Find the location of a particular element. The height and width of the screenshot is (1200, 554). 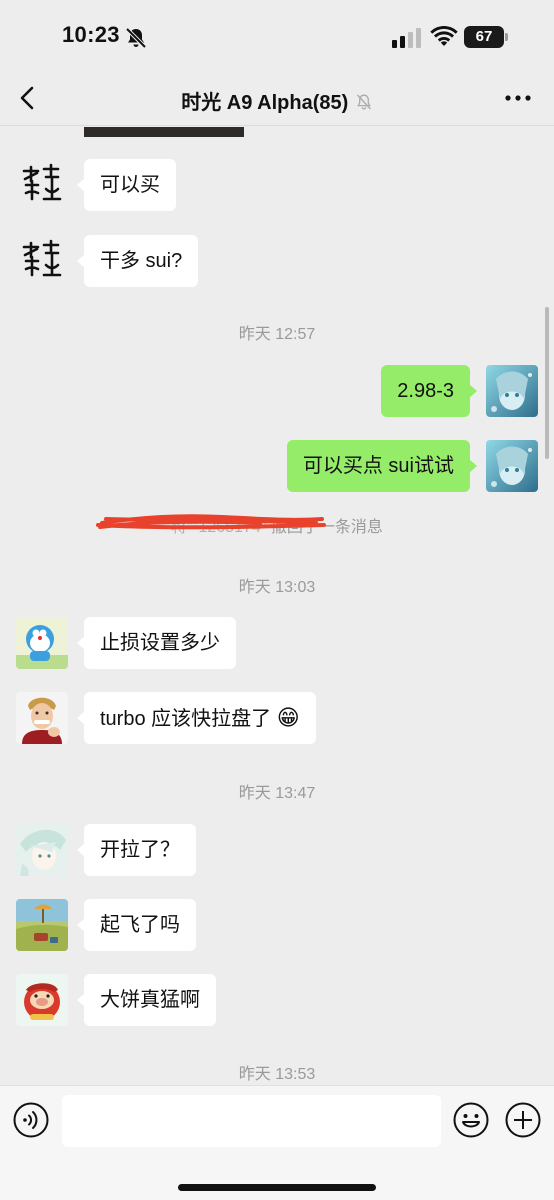

timestamp: 昨天 13:53 is located at coordinates (277, 1074).